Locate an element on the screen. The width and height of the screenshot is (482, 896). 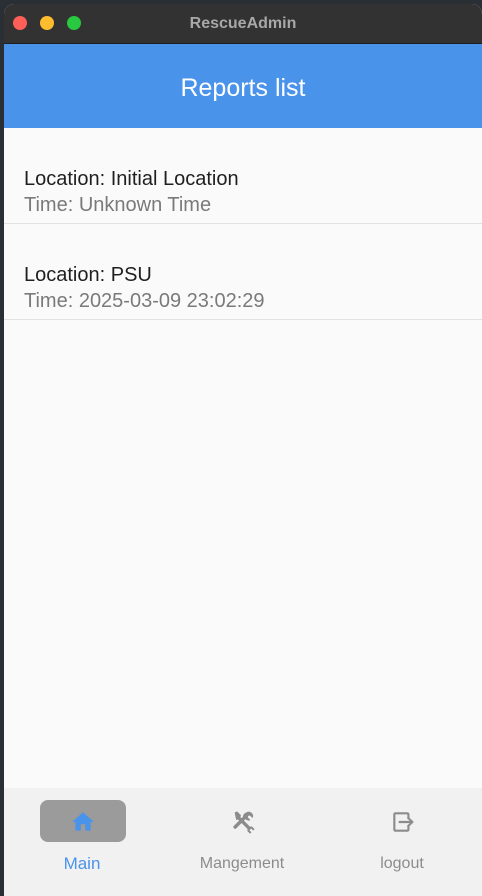
app-bar: Reports list is located at coordinates (243, 86).